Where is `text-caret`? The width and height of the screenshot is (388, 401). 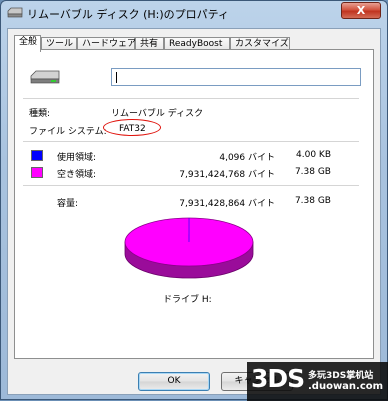 text-caret is located at coordinates (116, 77).